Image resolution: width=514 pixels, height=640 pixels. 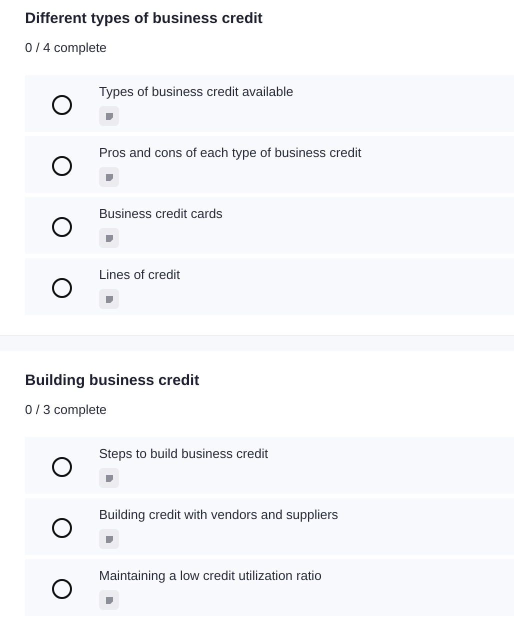 What do you see at coordinates (183, 454) in the screenshot?
I see `lesson-title: Steps to build business credit` at bounding box center [183, 454].